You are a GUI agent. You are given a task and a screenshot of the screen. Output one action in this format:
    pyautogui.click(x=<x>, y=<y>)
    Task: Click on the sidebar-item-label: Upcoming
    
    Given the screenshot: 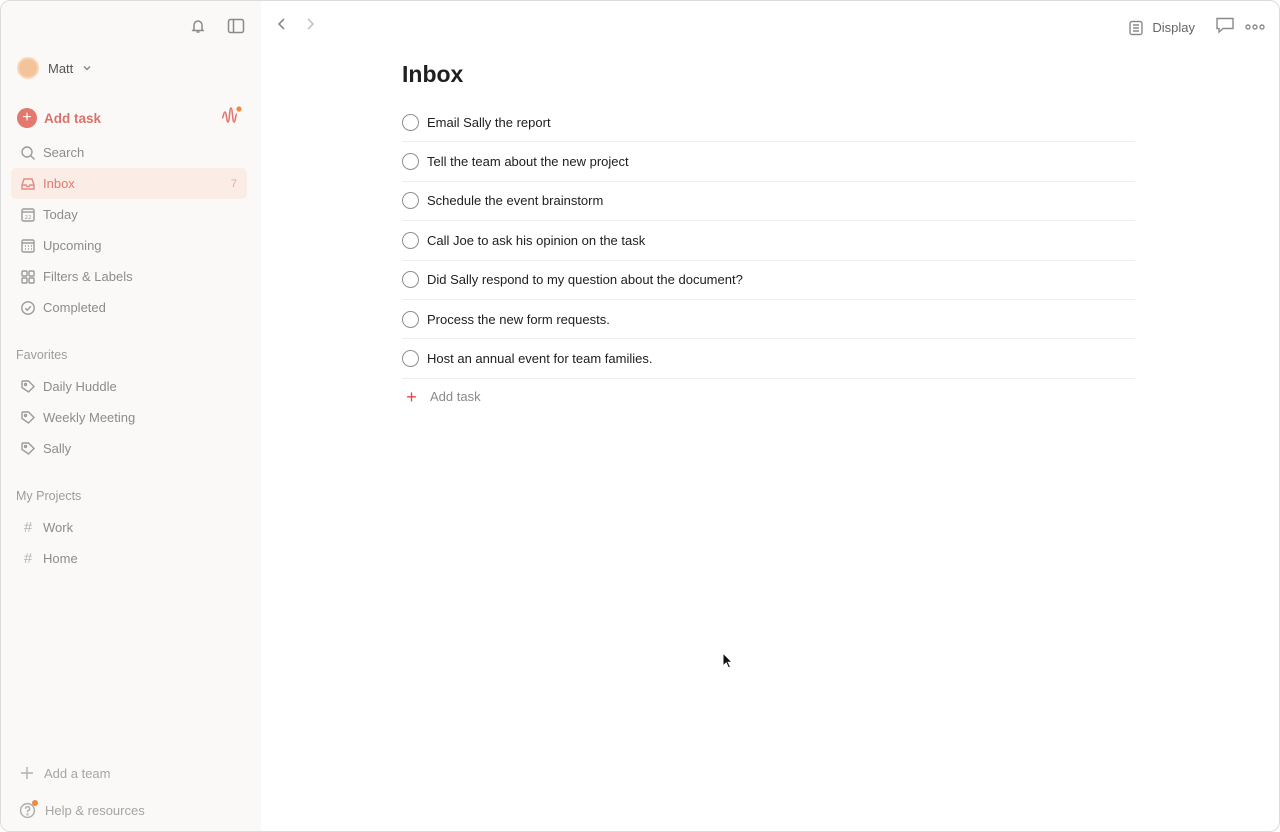 What is the action you would take?
    pyautogui.click(x=72, y=245)
    